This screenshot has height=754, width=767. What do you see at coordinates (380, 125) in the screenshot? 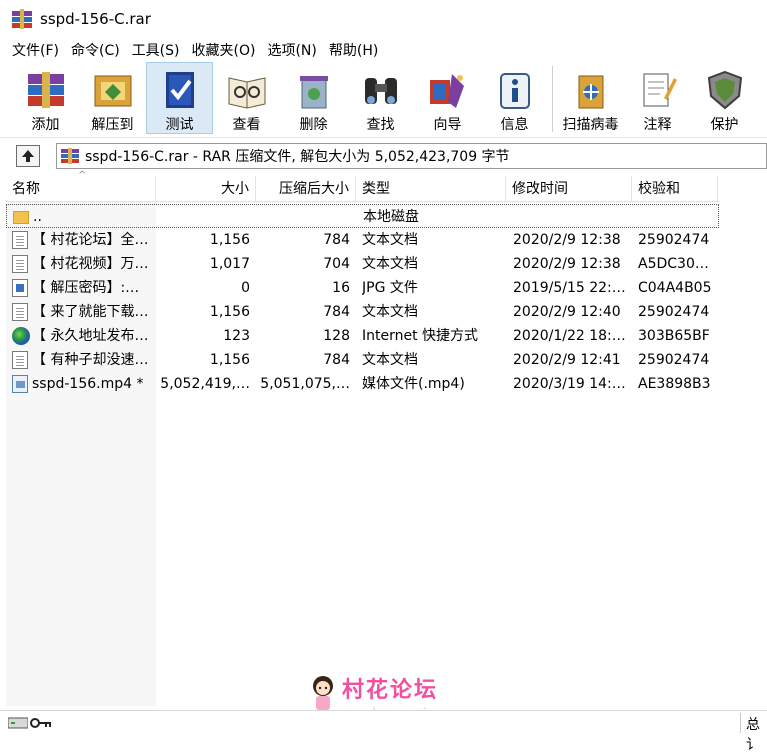
I see `find-label: 查找` at bounding box center [380, 125].